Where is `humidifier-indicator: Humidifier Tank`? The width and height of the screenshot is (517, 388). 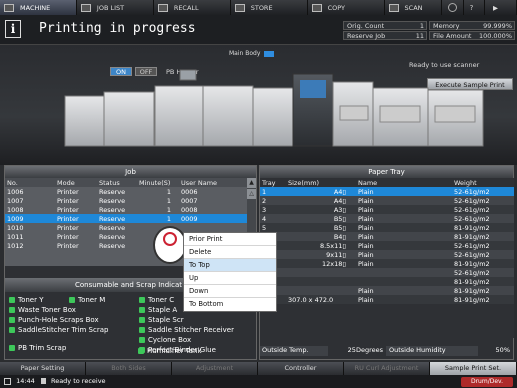
humidifier-indicator: Humidifier Tank is located at coordinates (170, 351).